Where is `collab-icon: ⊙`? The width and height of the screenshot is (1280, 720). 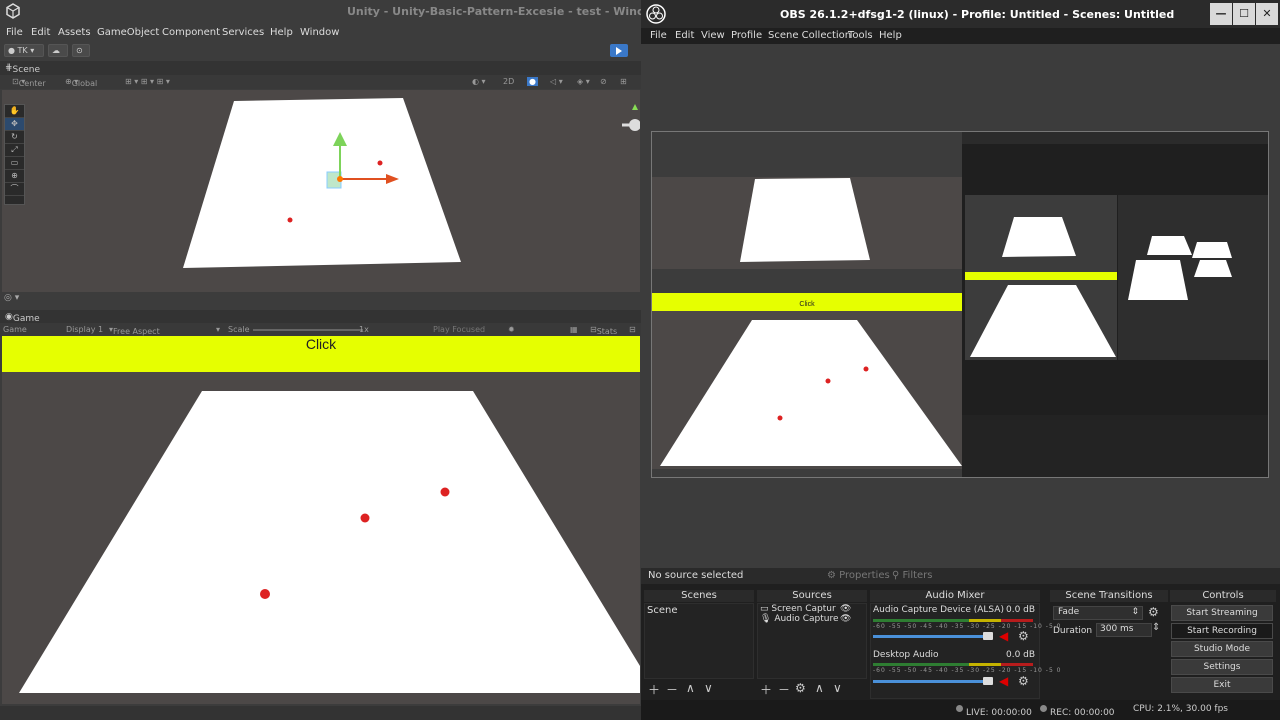
collab-icon: ⊙ is located at coordinates (81, 50).